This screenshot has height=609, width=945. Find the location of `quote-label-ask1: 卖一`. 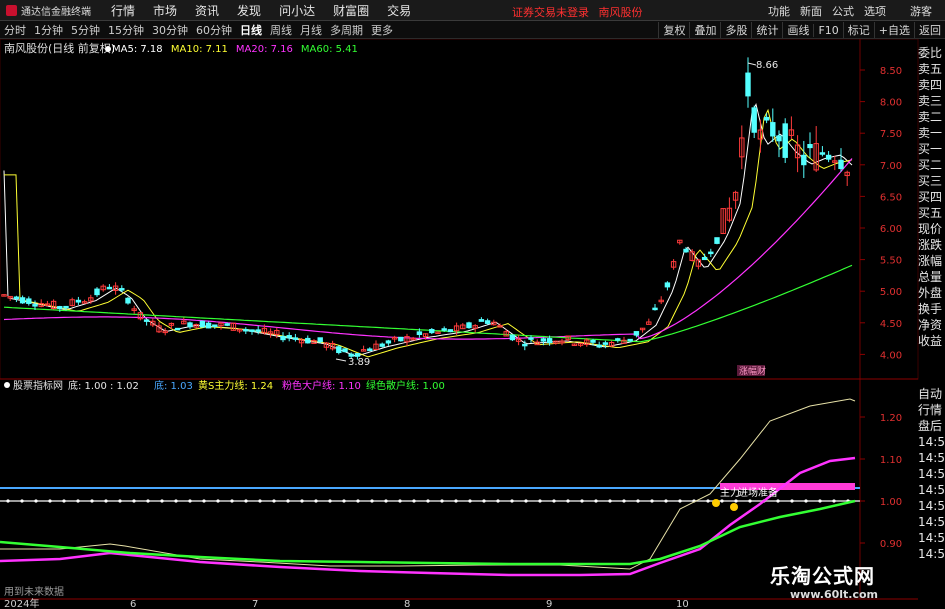

quote-label-ask1: 卖一 is located at coordinates (931, 133).